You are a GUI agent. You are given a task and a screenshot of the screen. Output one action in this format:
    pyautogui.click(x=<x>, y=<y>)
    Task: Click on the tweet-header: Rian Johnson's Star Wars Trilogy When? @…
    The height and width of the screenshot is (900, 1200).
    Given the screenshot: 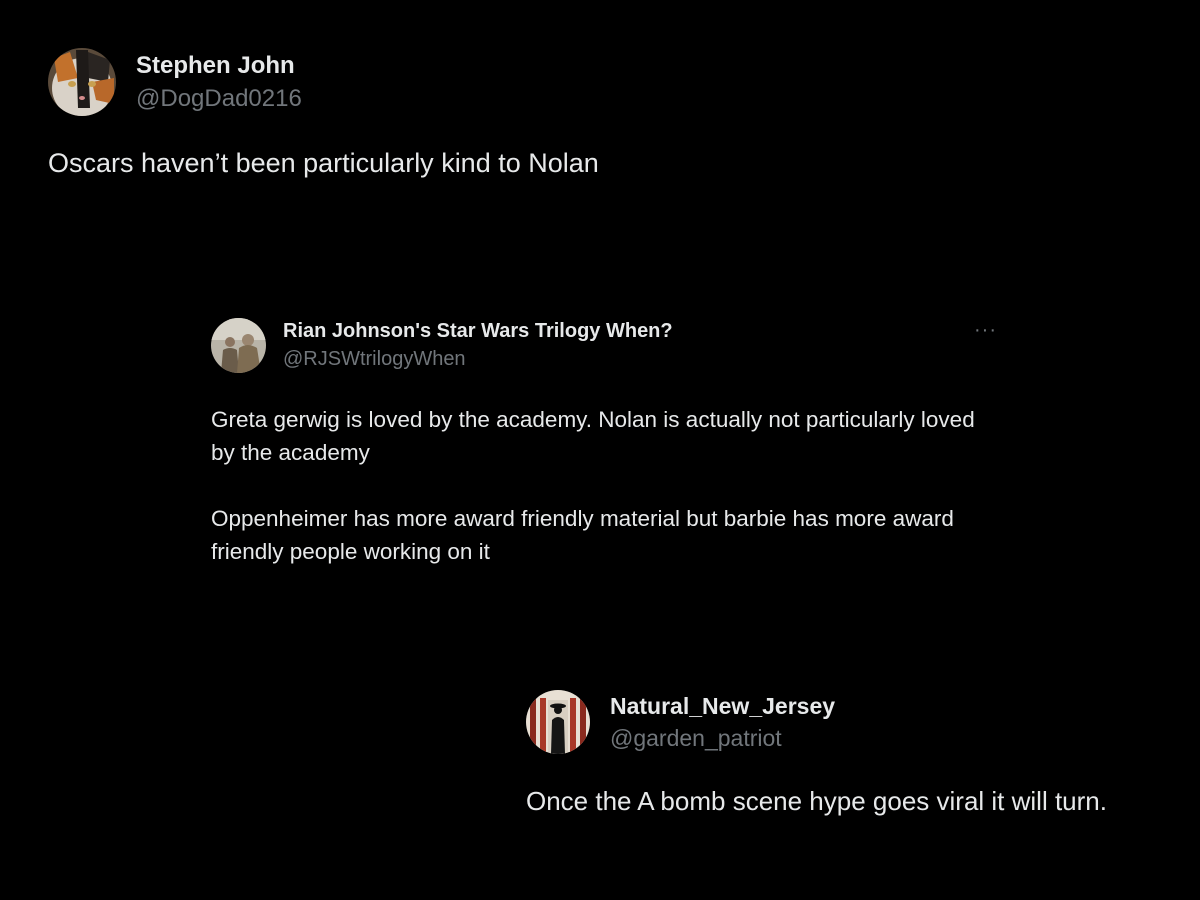 What is the action you would take?
    pyautogui.click(x=606, y=345)
    